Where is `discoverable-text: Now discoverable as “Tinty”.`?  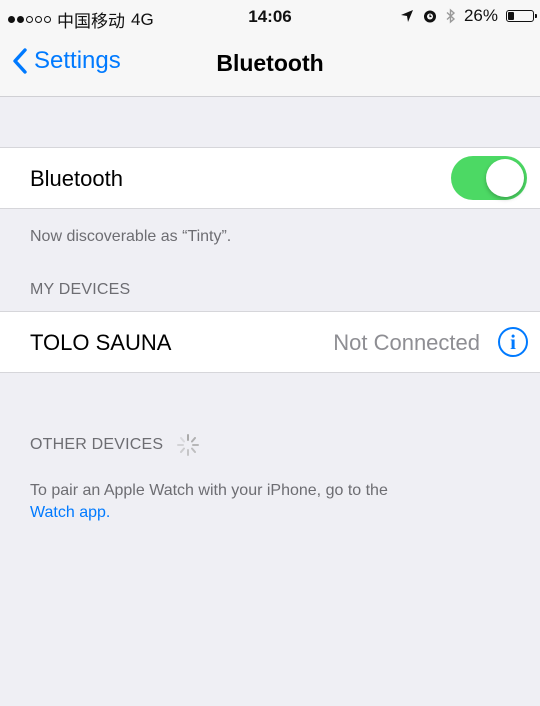 discoverable-text: Now discoverable as “Tinty”. is located at coordinates (131, 236).